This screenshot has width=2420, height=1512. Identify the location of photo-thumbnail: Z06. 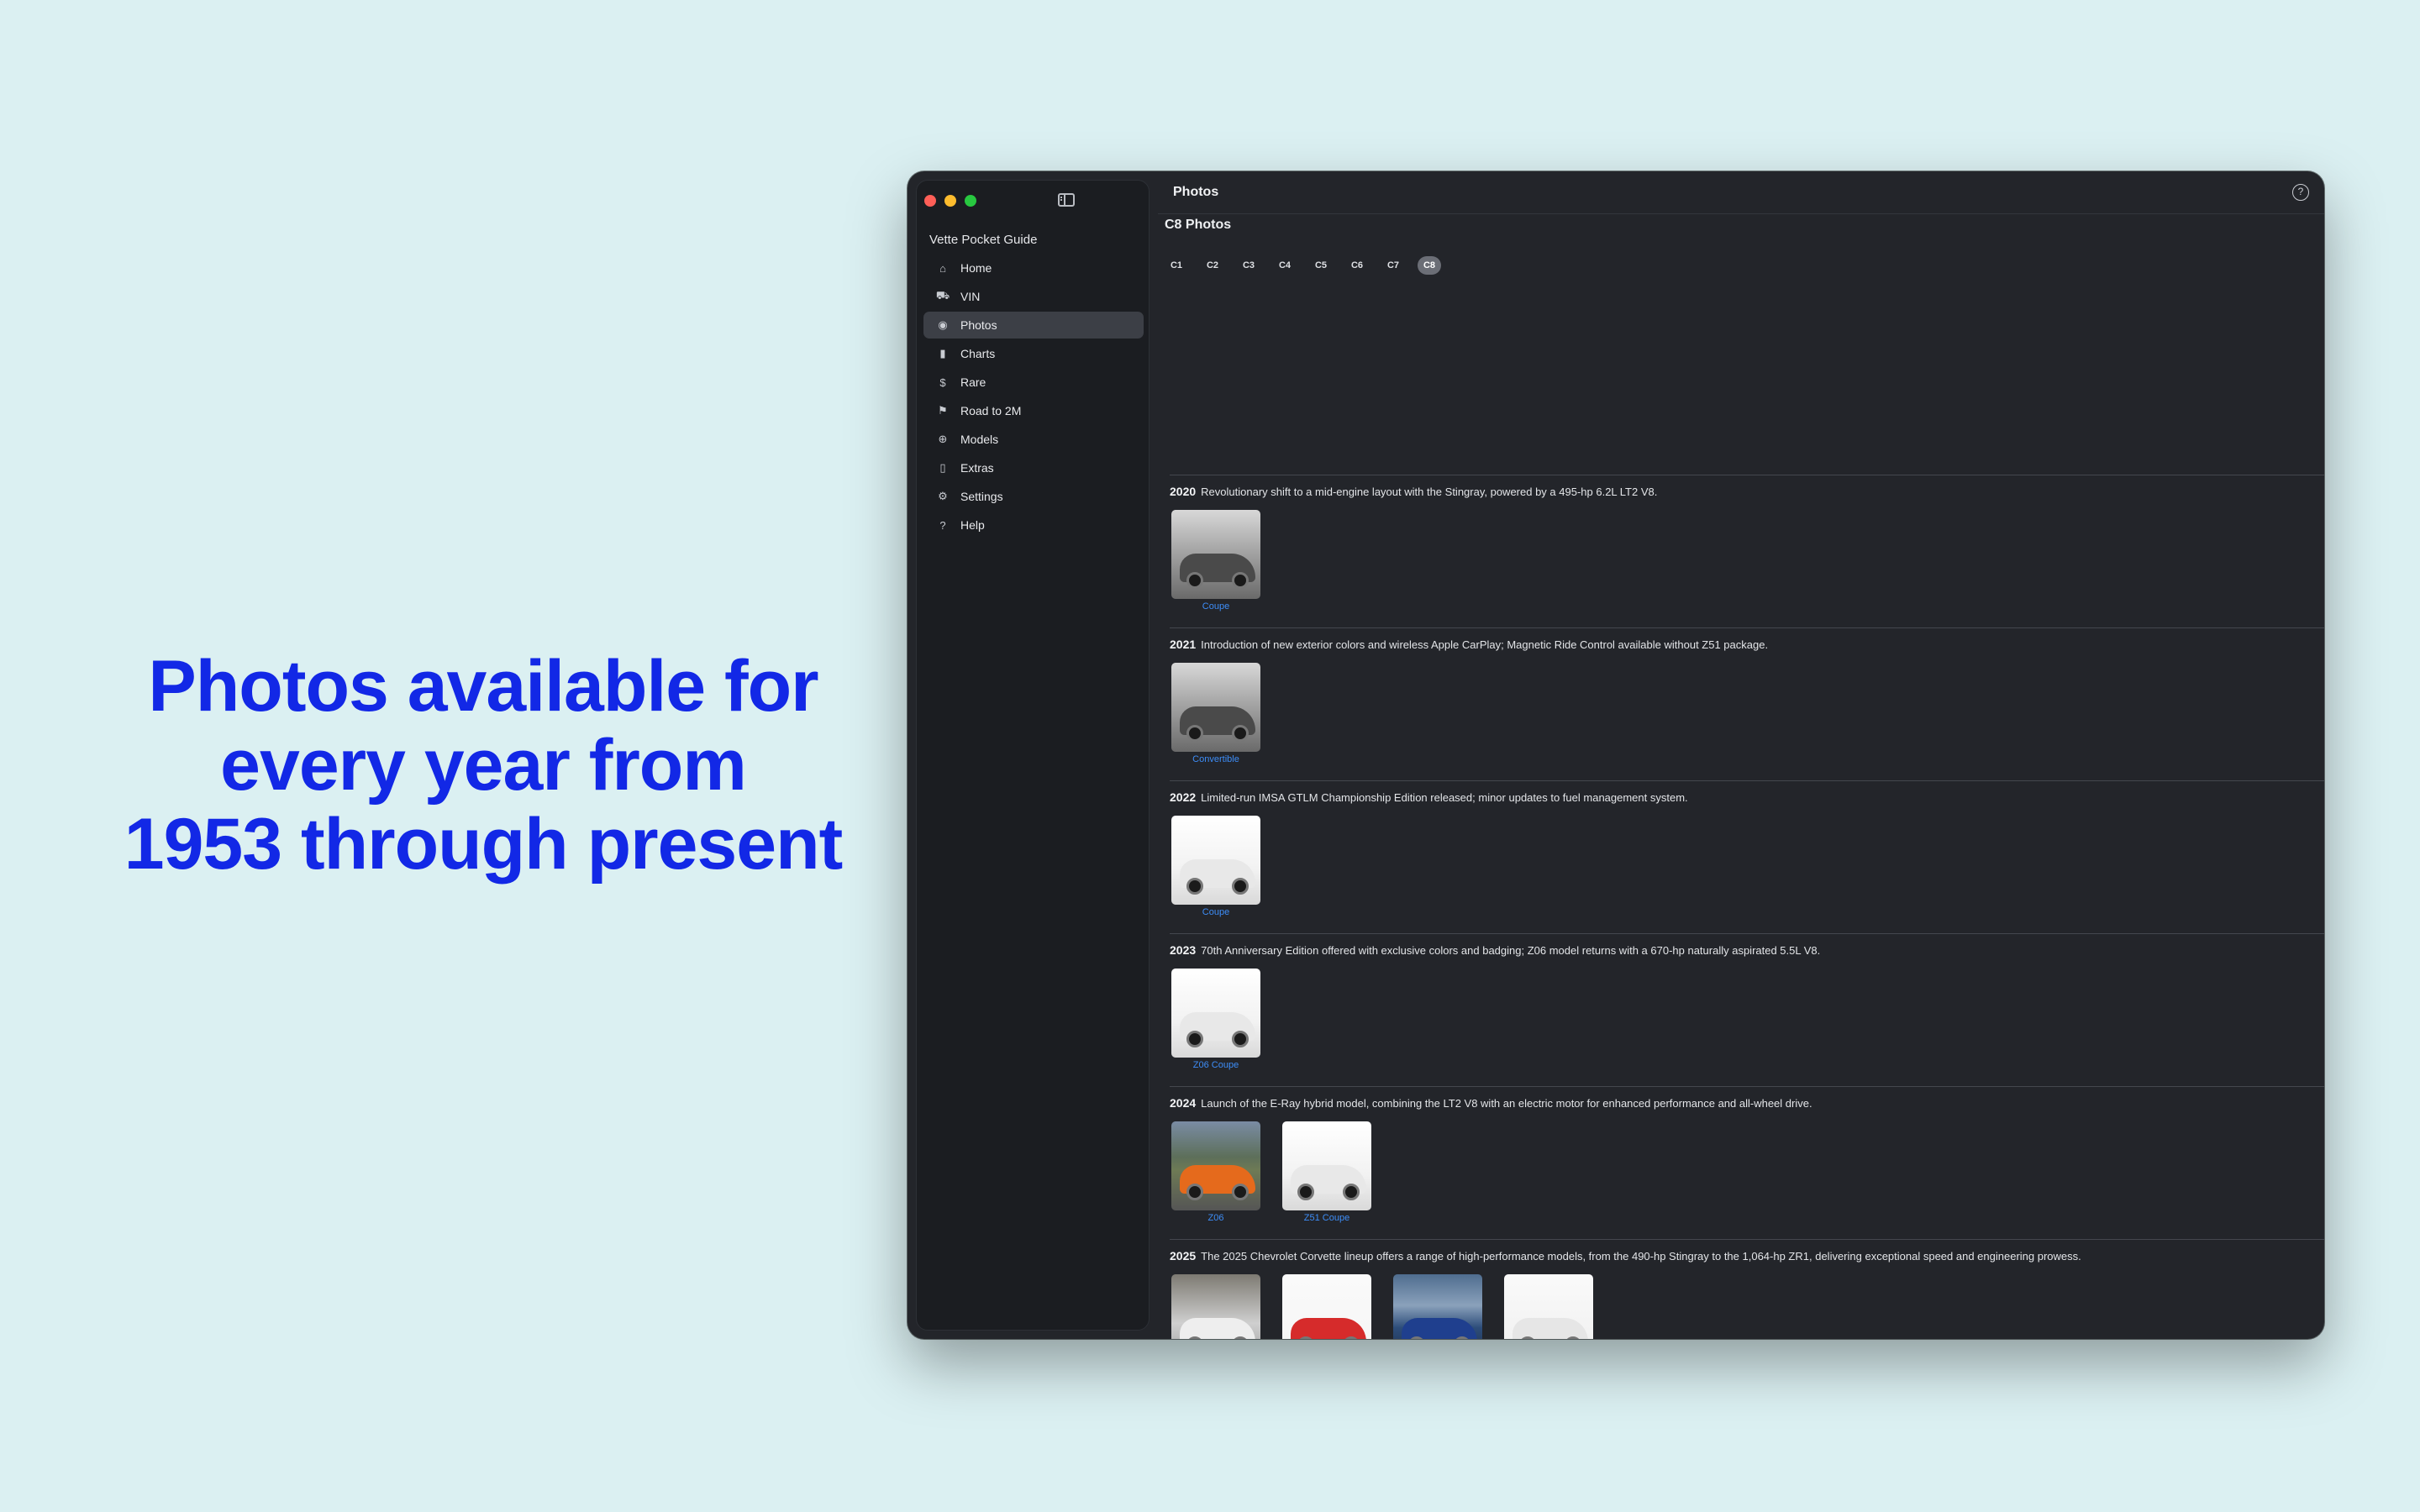
(1215, 1172).